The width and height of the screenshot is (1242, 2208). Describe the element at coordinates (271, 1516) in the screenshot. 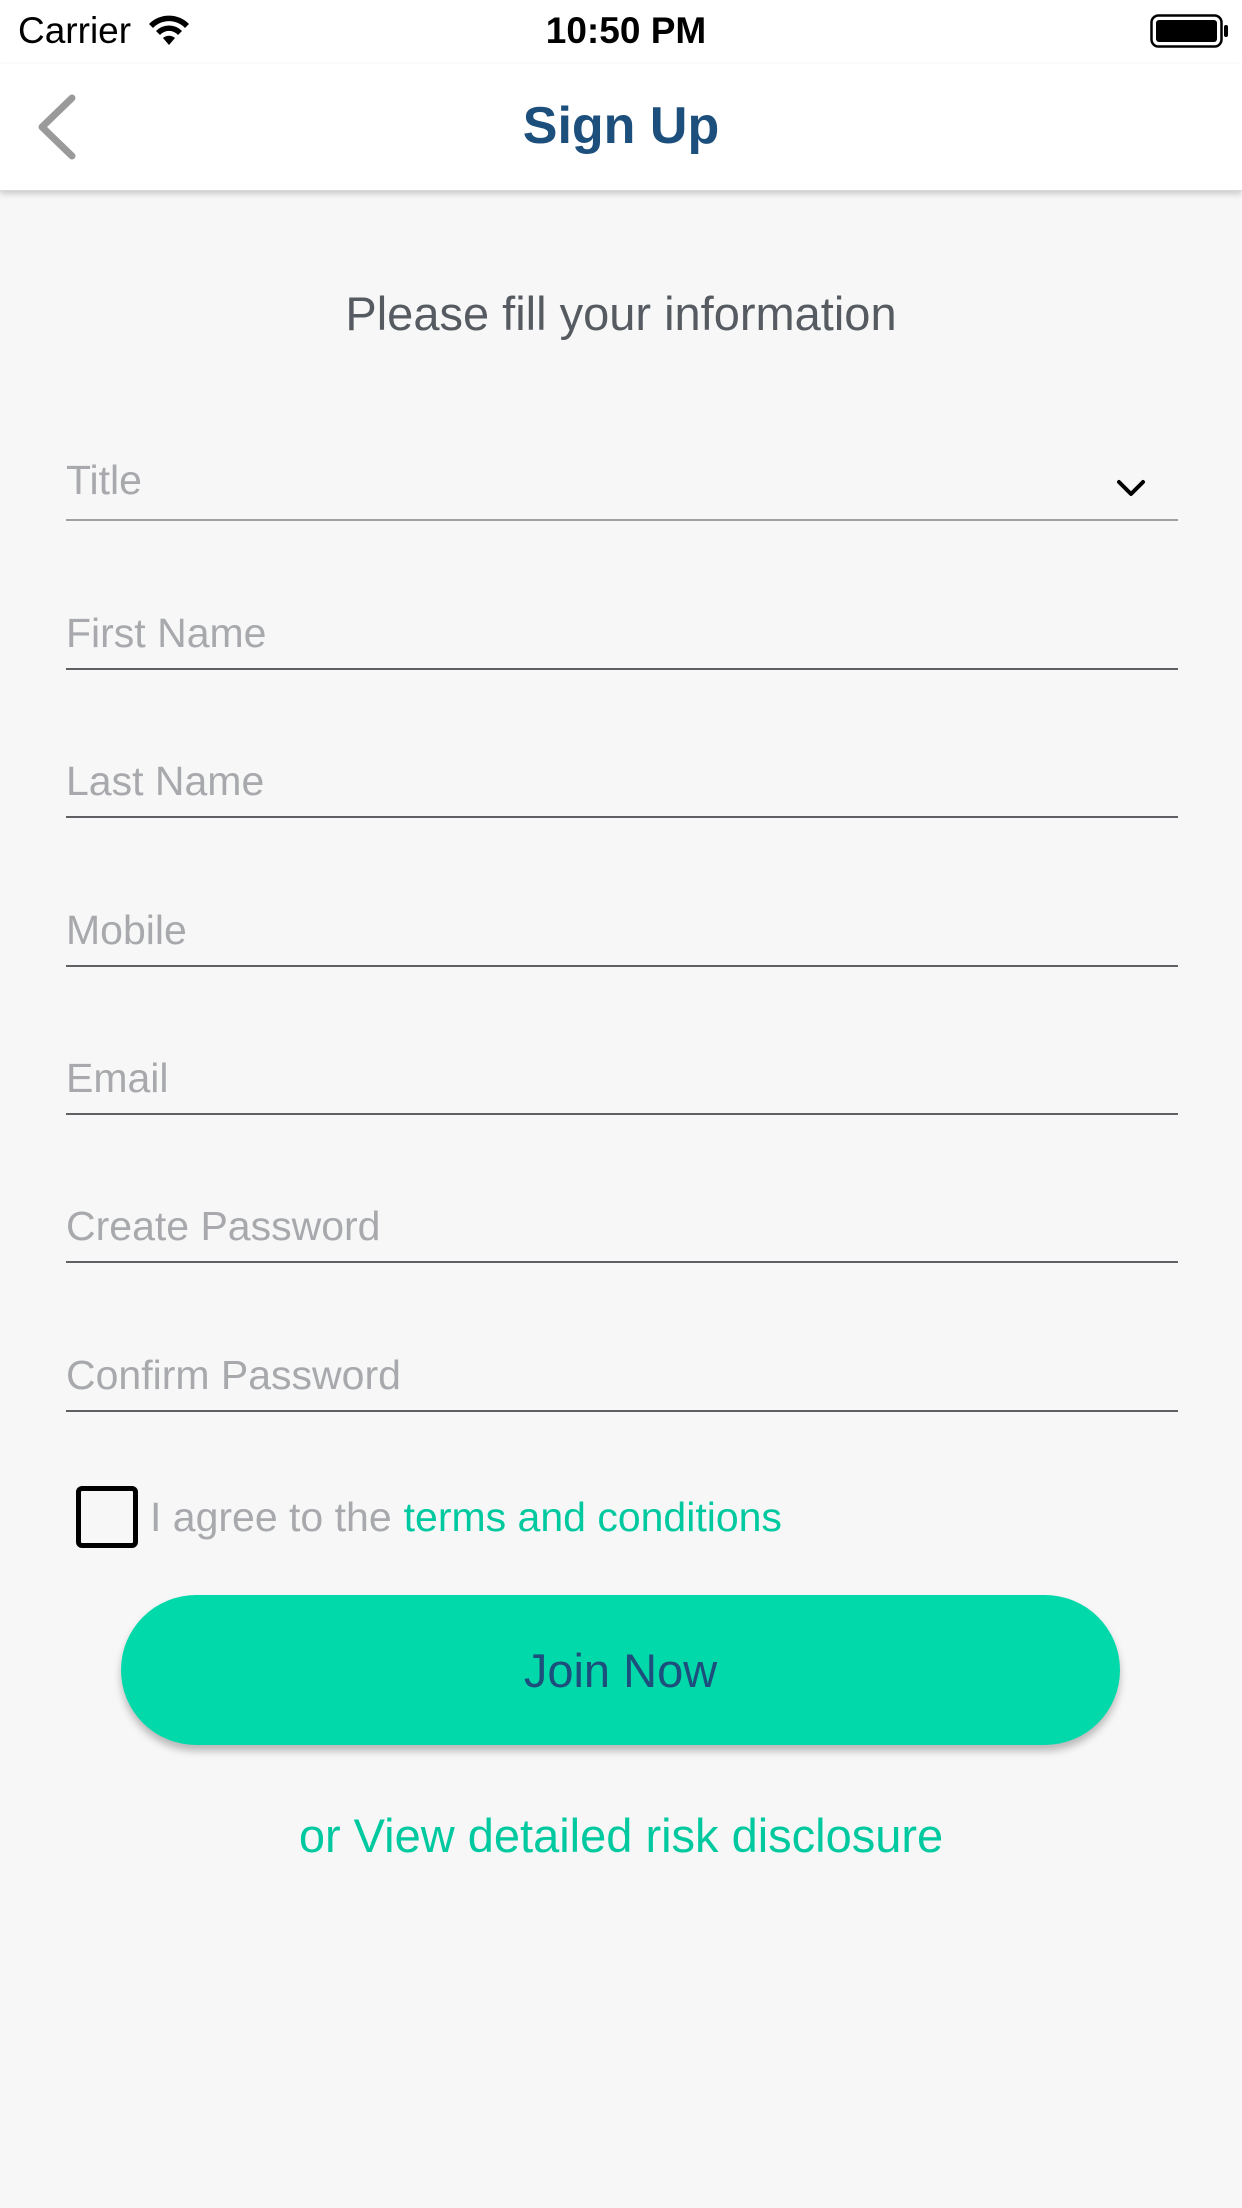

I see `terms-prefix: I agree to the` at that location.